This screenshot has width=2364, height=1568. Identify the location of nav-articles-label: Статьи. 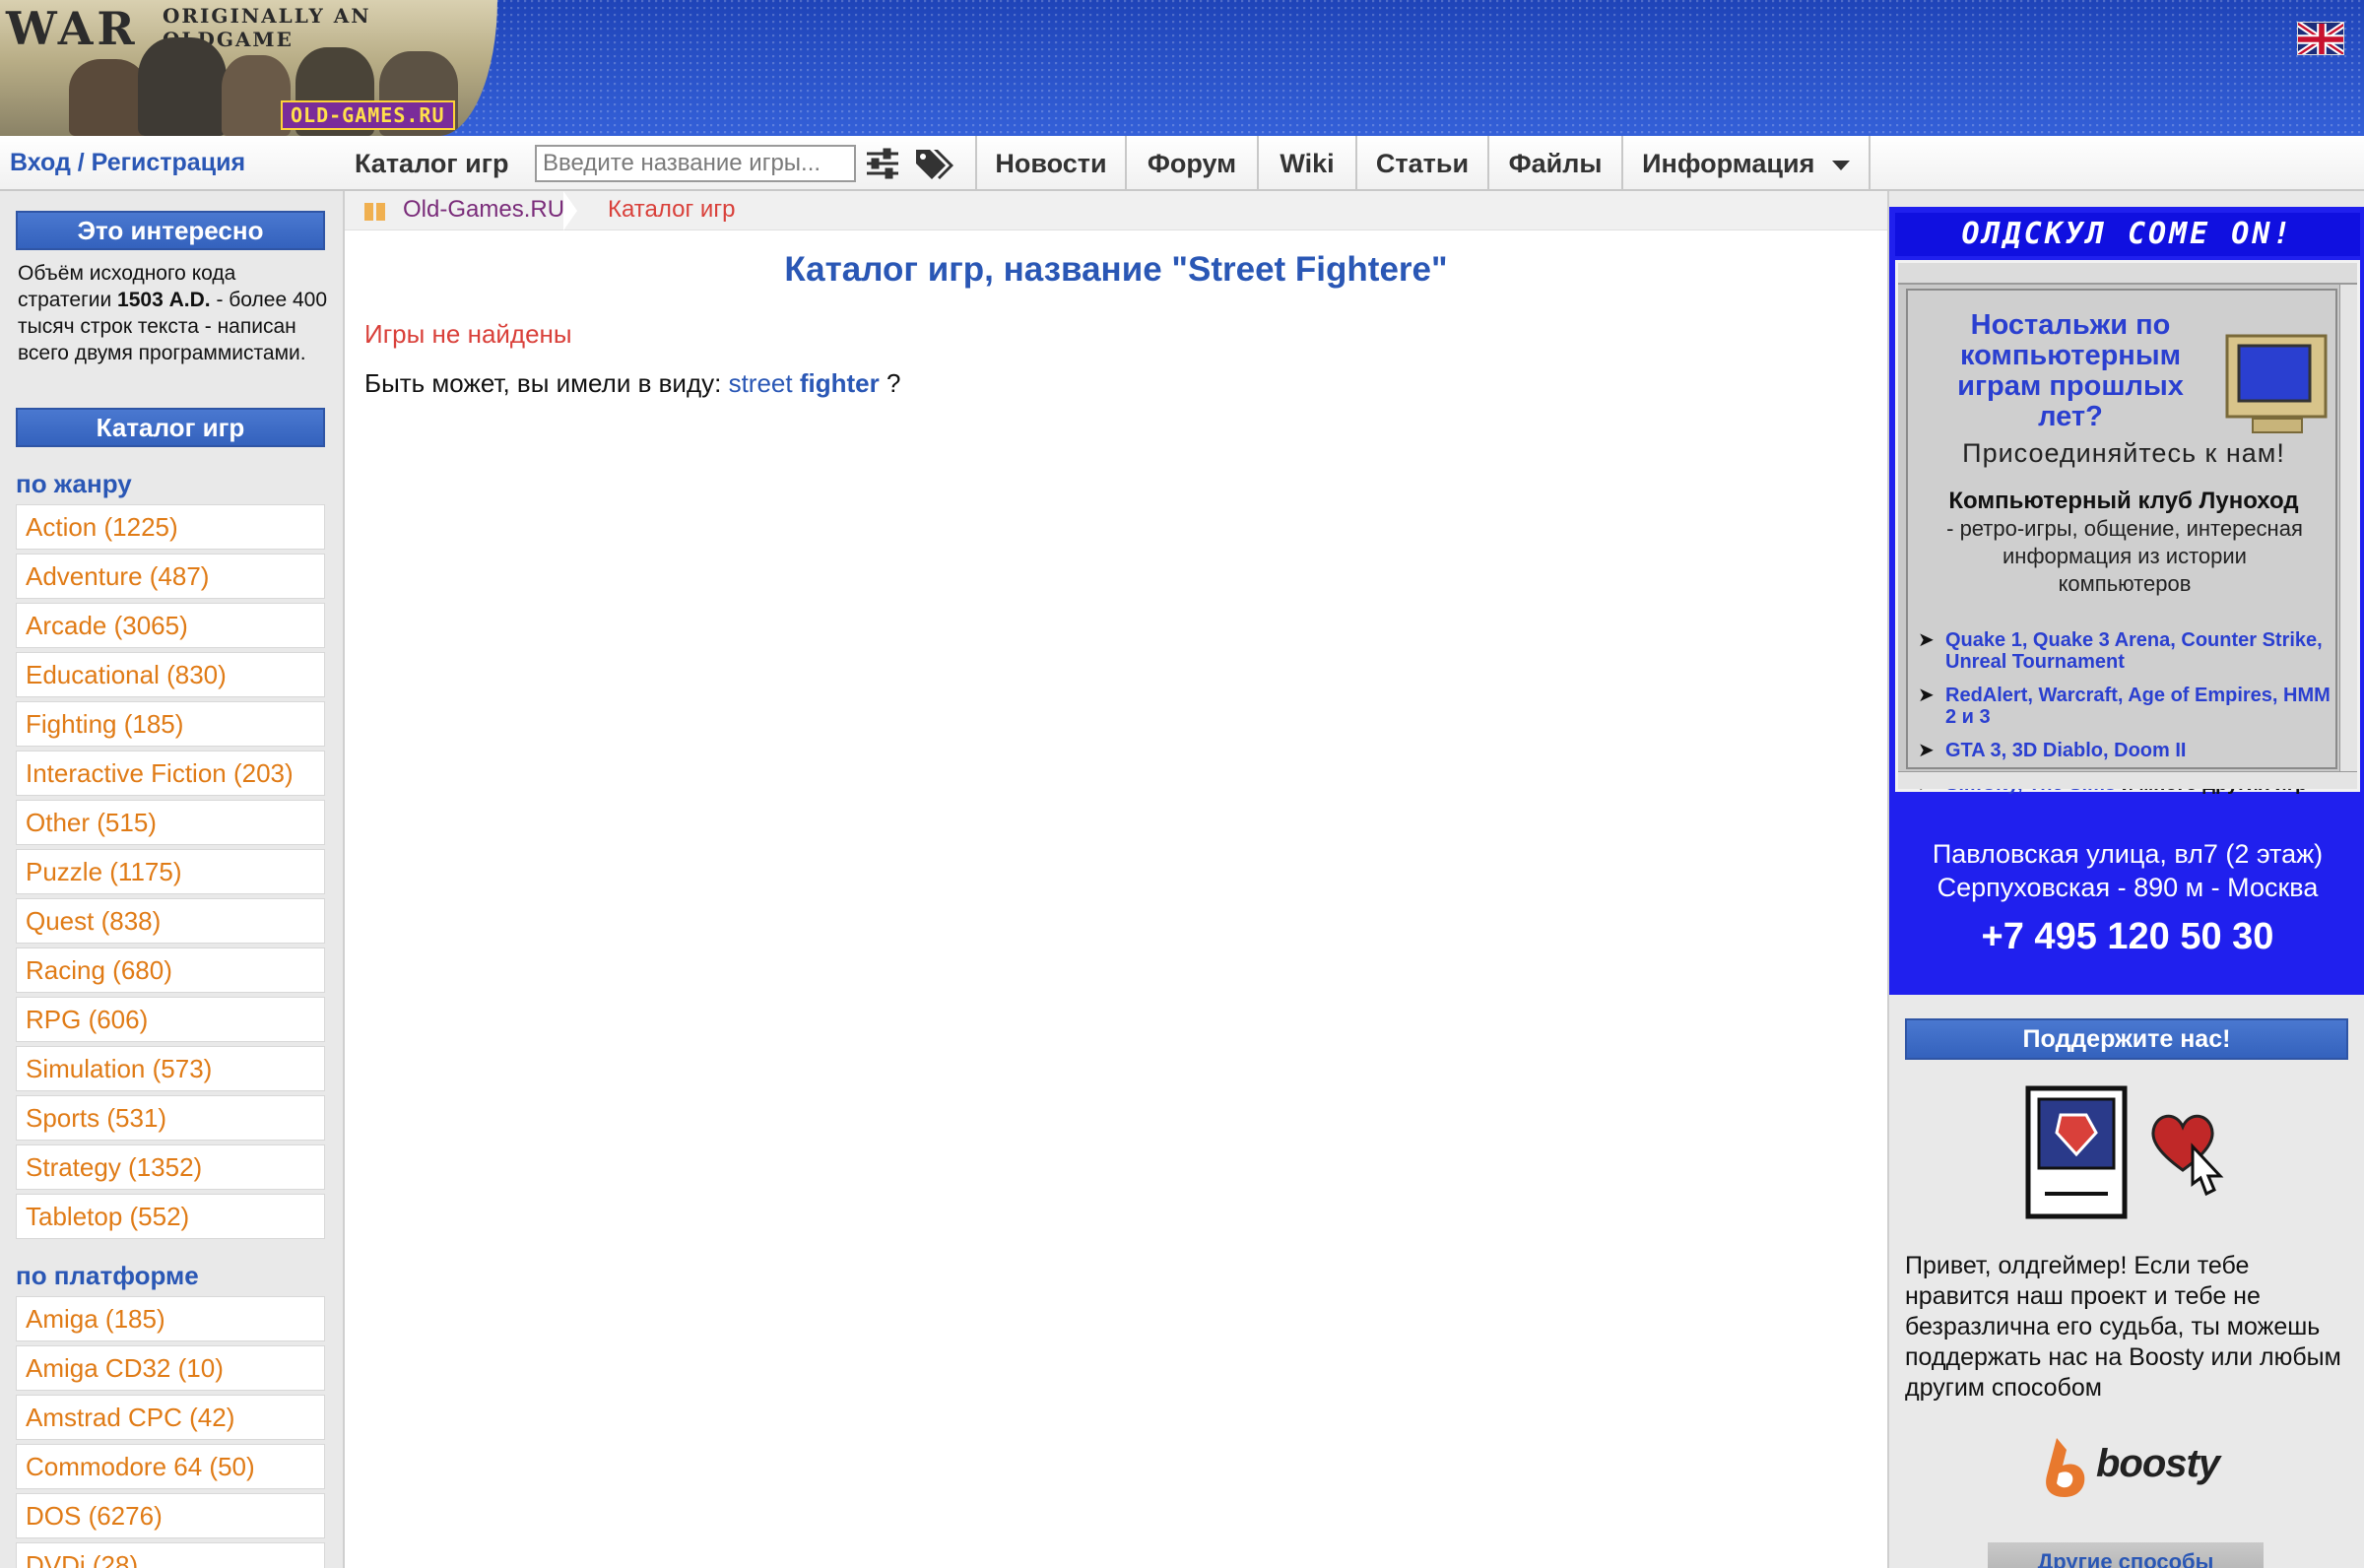
(1422, 163).